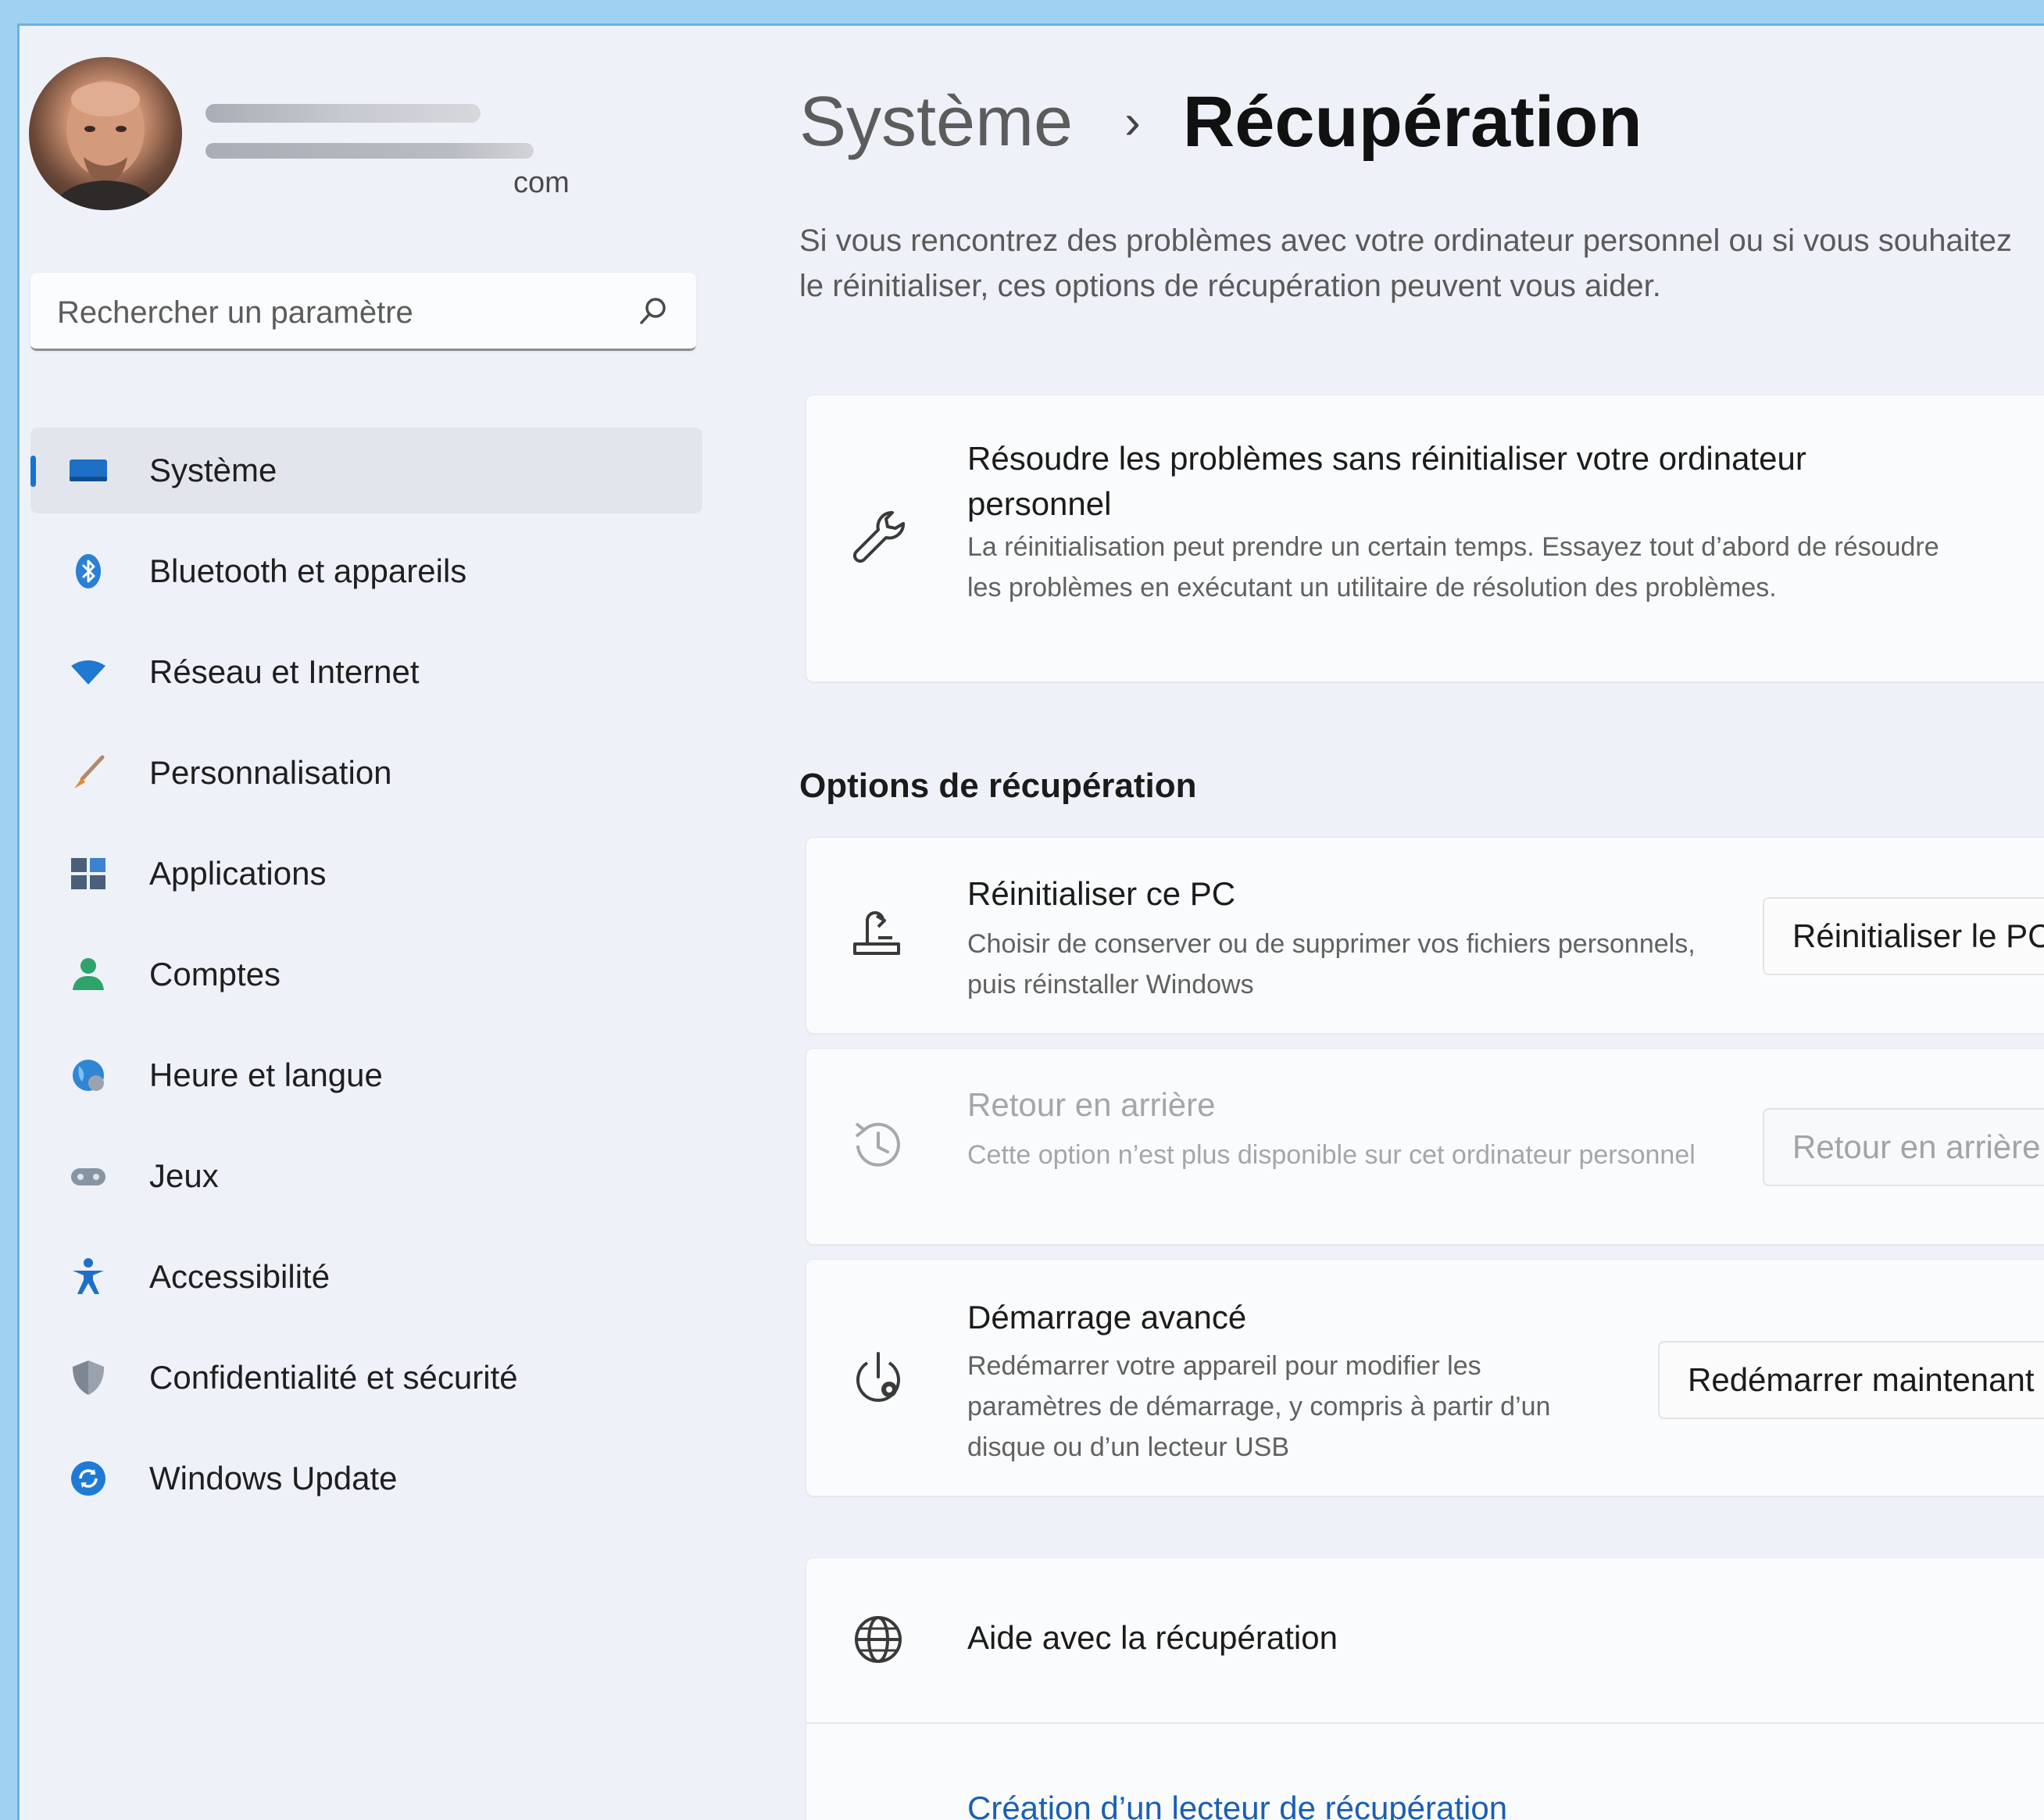 The width and height of the screenshot is (2044, 1820). Describe the element at coordinates (936, 122) in the screenshot. I see `breadcrumb-parent: Système` at that location.